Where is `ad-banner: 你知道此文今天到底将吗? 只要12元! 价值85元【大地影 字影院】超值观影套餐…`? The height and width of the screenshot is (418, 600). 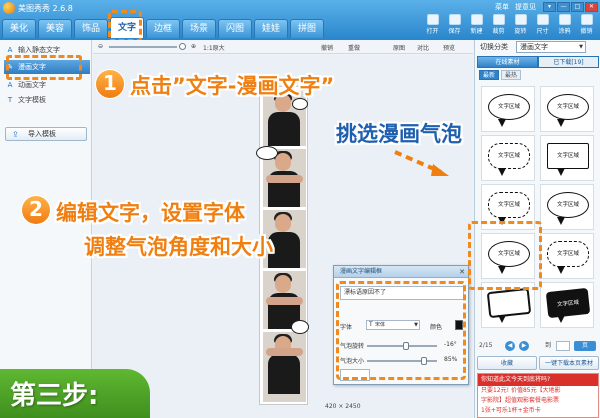
ad-banner: 你知道此文今天到底将吗? 只要12元! 价值85元【大地影 字影院】超值观影套餐… is located at coordinates (538, 395).